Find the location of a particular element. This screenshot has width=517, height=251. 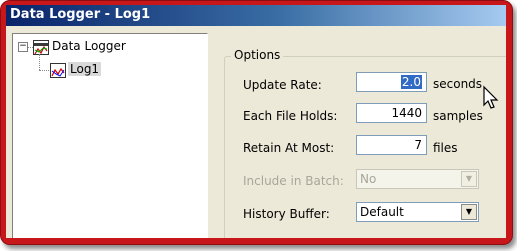

log-icon is located at coordinates (58, 70).